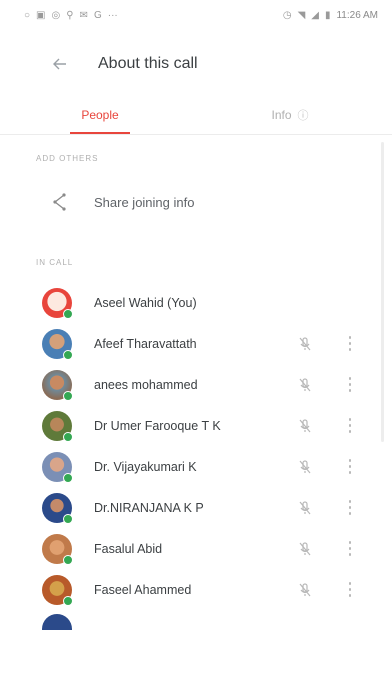  I want to click on participant-name: Dr.NIRANJANA K P, so click(149, 507).